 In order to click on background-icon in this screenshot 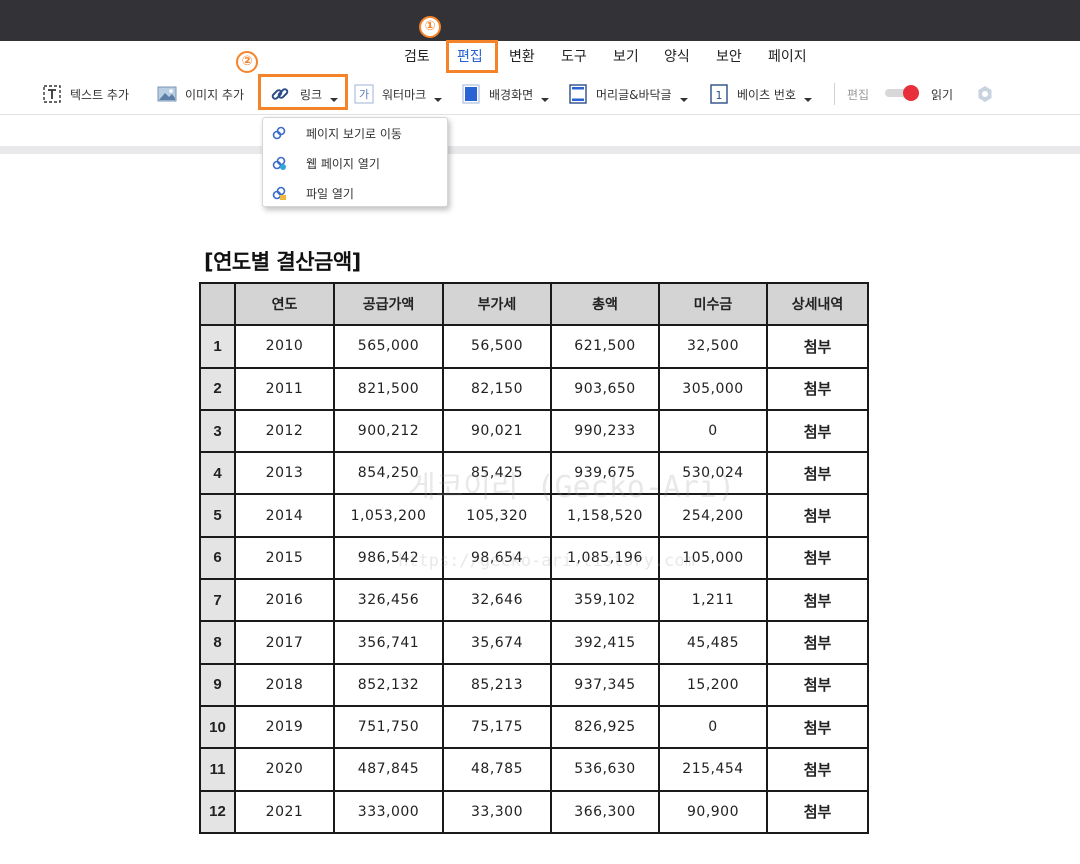, I will do `click(471, 94)`.